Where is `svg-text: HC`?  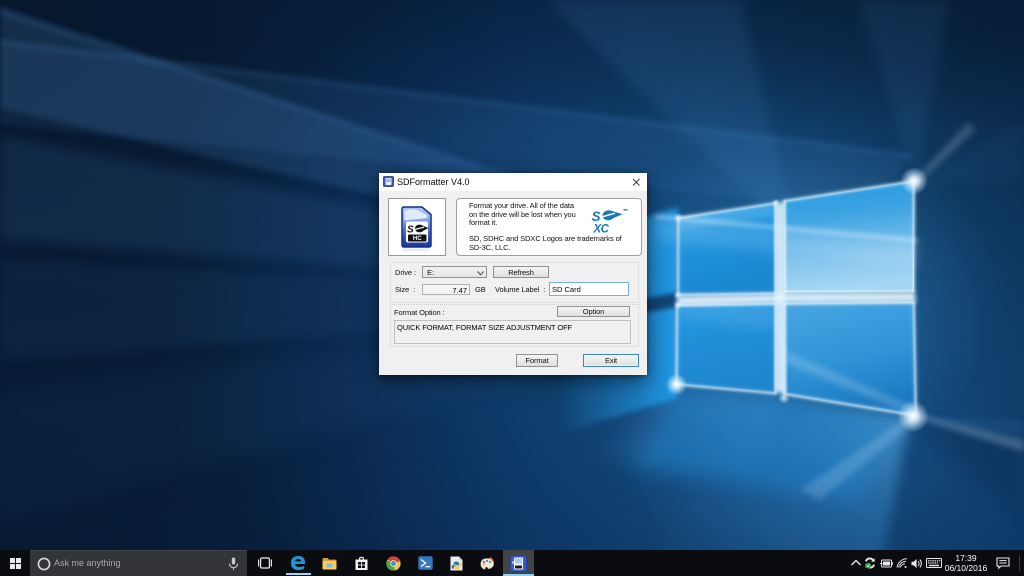 svg-text: HC is located at coordinates (417, 239).